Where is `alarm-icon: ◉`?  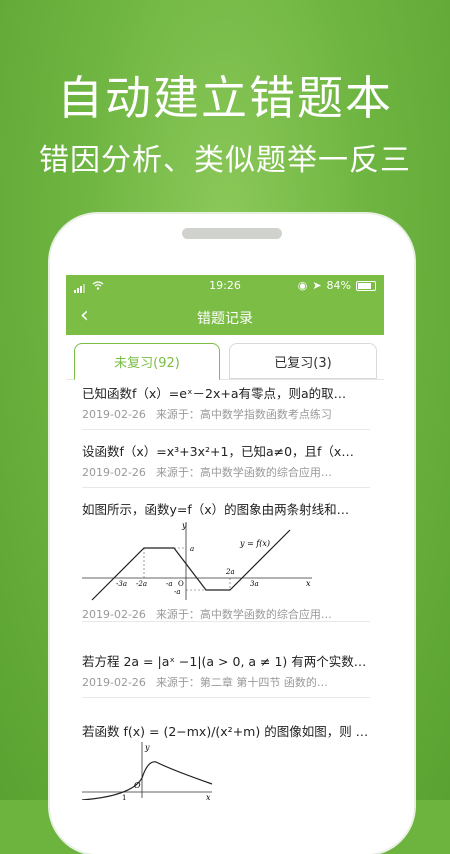
alarm-icon: ◉ is located at coordinates (302, 285).